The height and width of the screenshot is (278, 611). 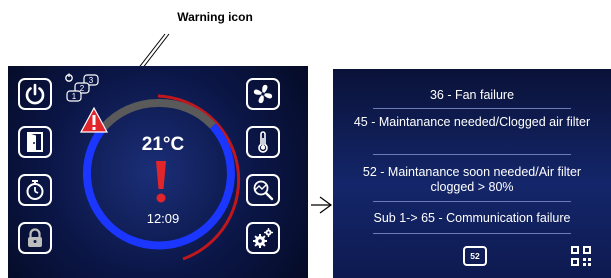 What do you see at coordinates (91, 80) in the screenshot?
I see `svg-text: 3` at bounding box center [91, 80].